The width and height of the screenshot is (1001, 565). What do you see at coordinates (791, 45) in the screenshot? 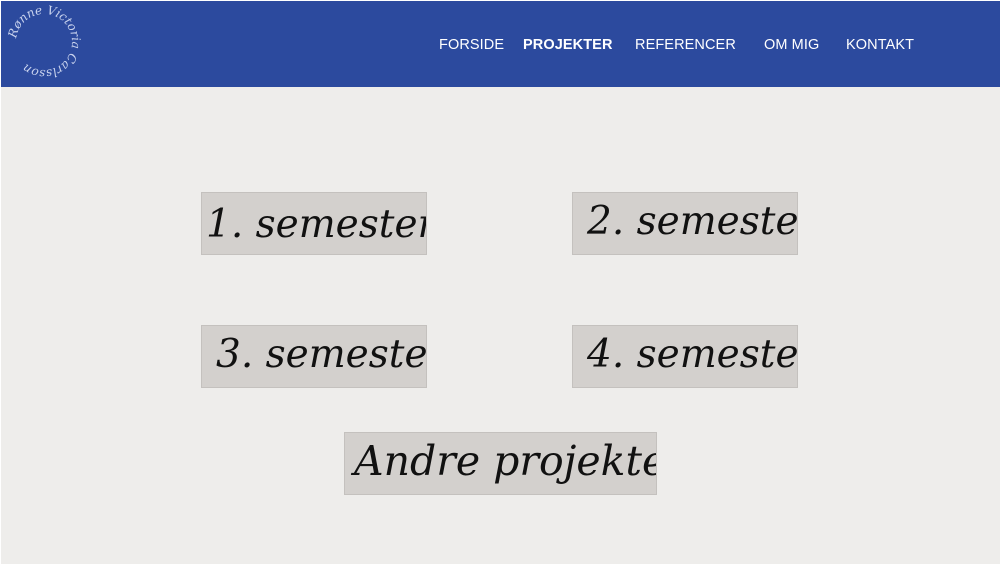
I see `nav-item-om-mig: OM MIG` at bounding box center [791, 45].